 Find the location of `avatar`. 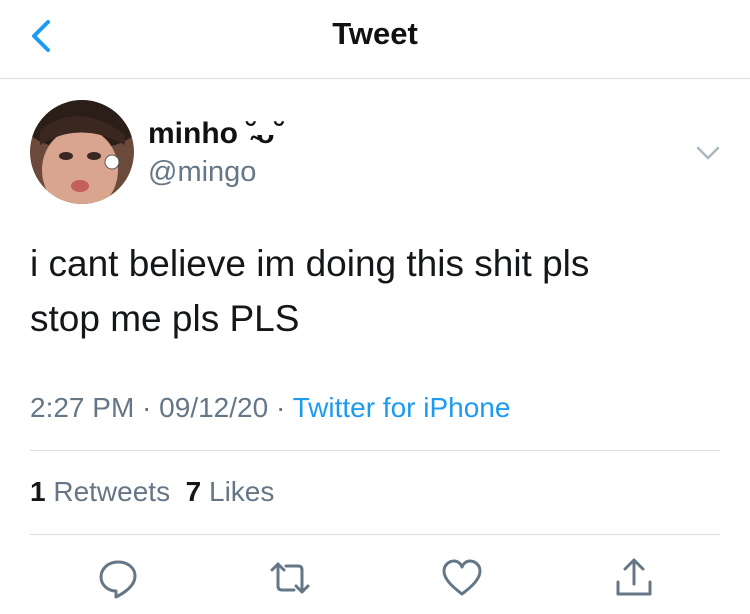

avatar is located at coordinates (82, 152).